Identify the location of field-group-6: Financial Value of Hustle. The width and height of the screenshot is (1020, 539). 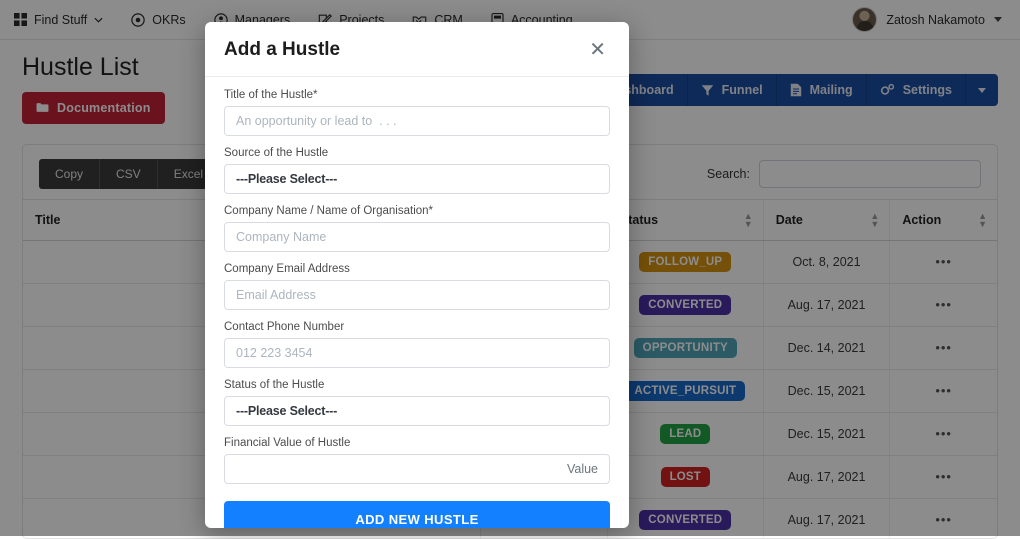
(417, 460).